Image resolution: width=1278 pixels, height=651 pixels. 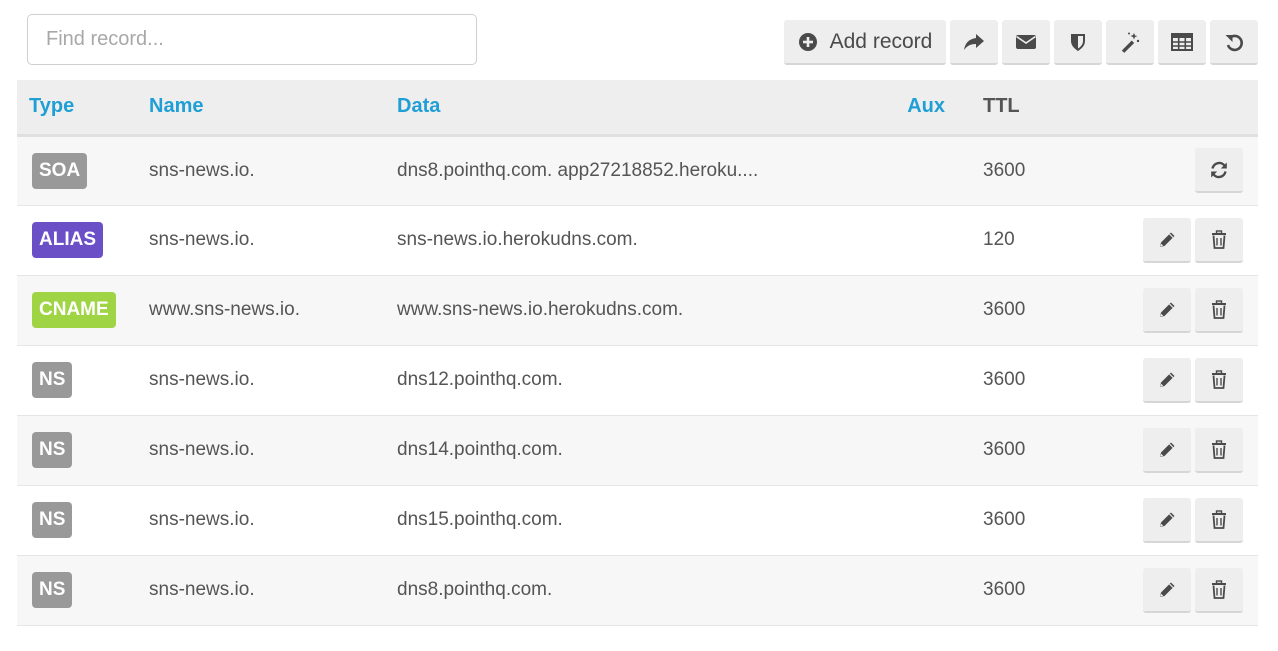 I want to click on templates-button, so click(x=1130, y=42).